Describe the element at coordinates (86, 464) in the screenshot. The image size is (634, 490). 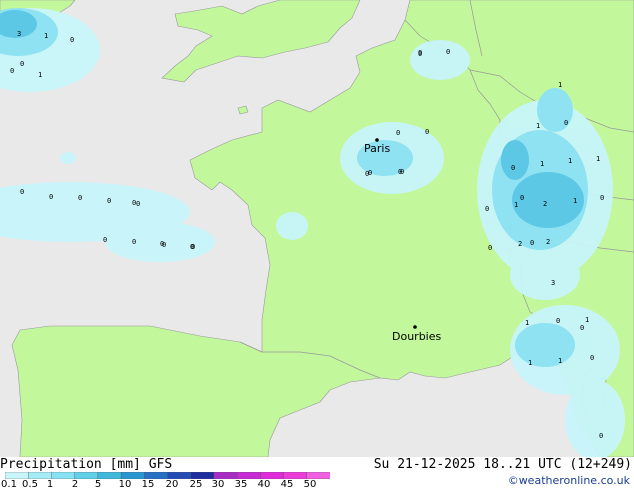
I see `map-title: Precipitation [mm] GFS` at that location.